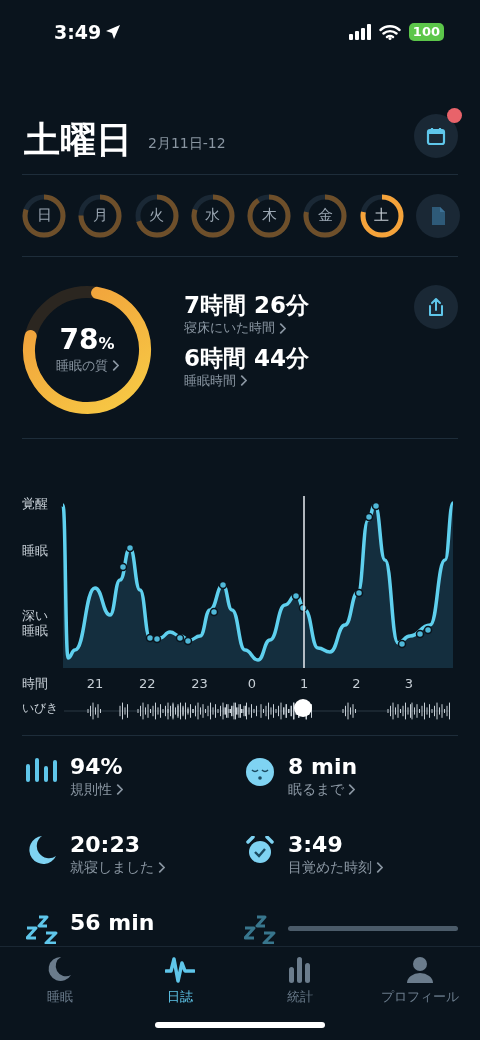 Image resolution: width=480 pixels, height=1040 pixels. I want to click on quality-percent: 78%, so click(87, 340).